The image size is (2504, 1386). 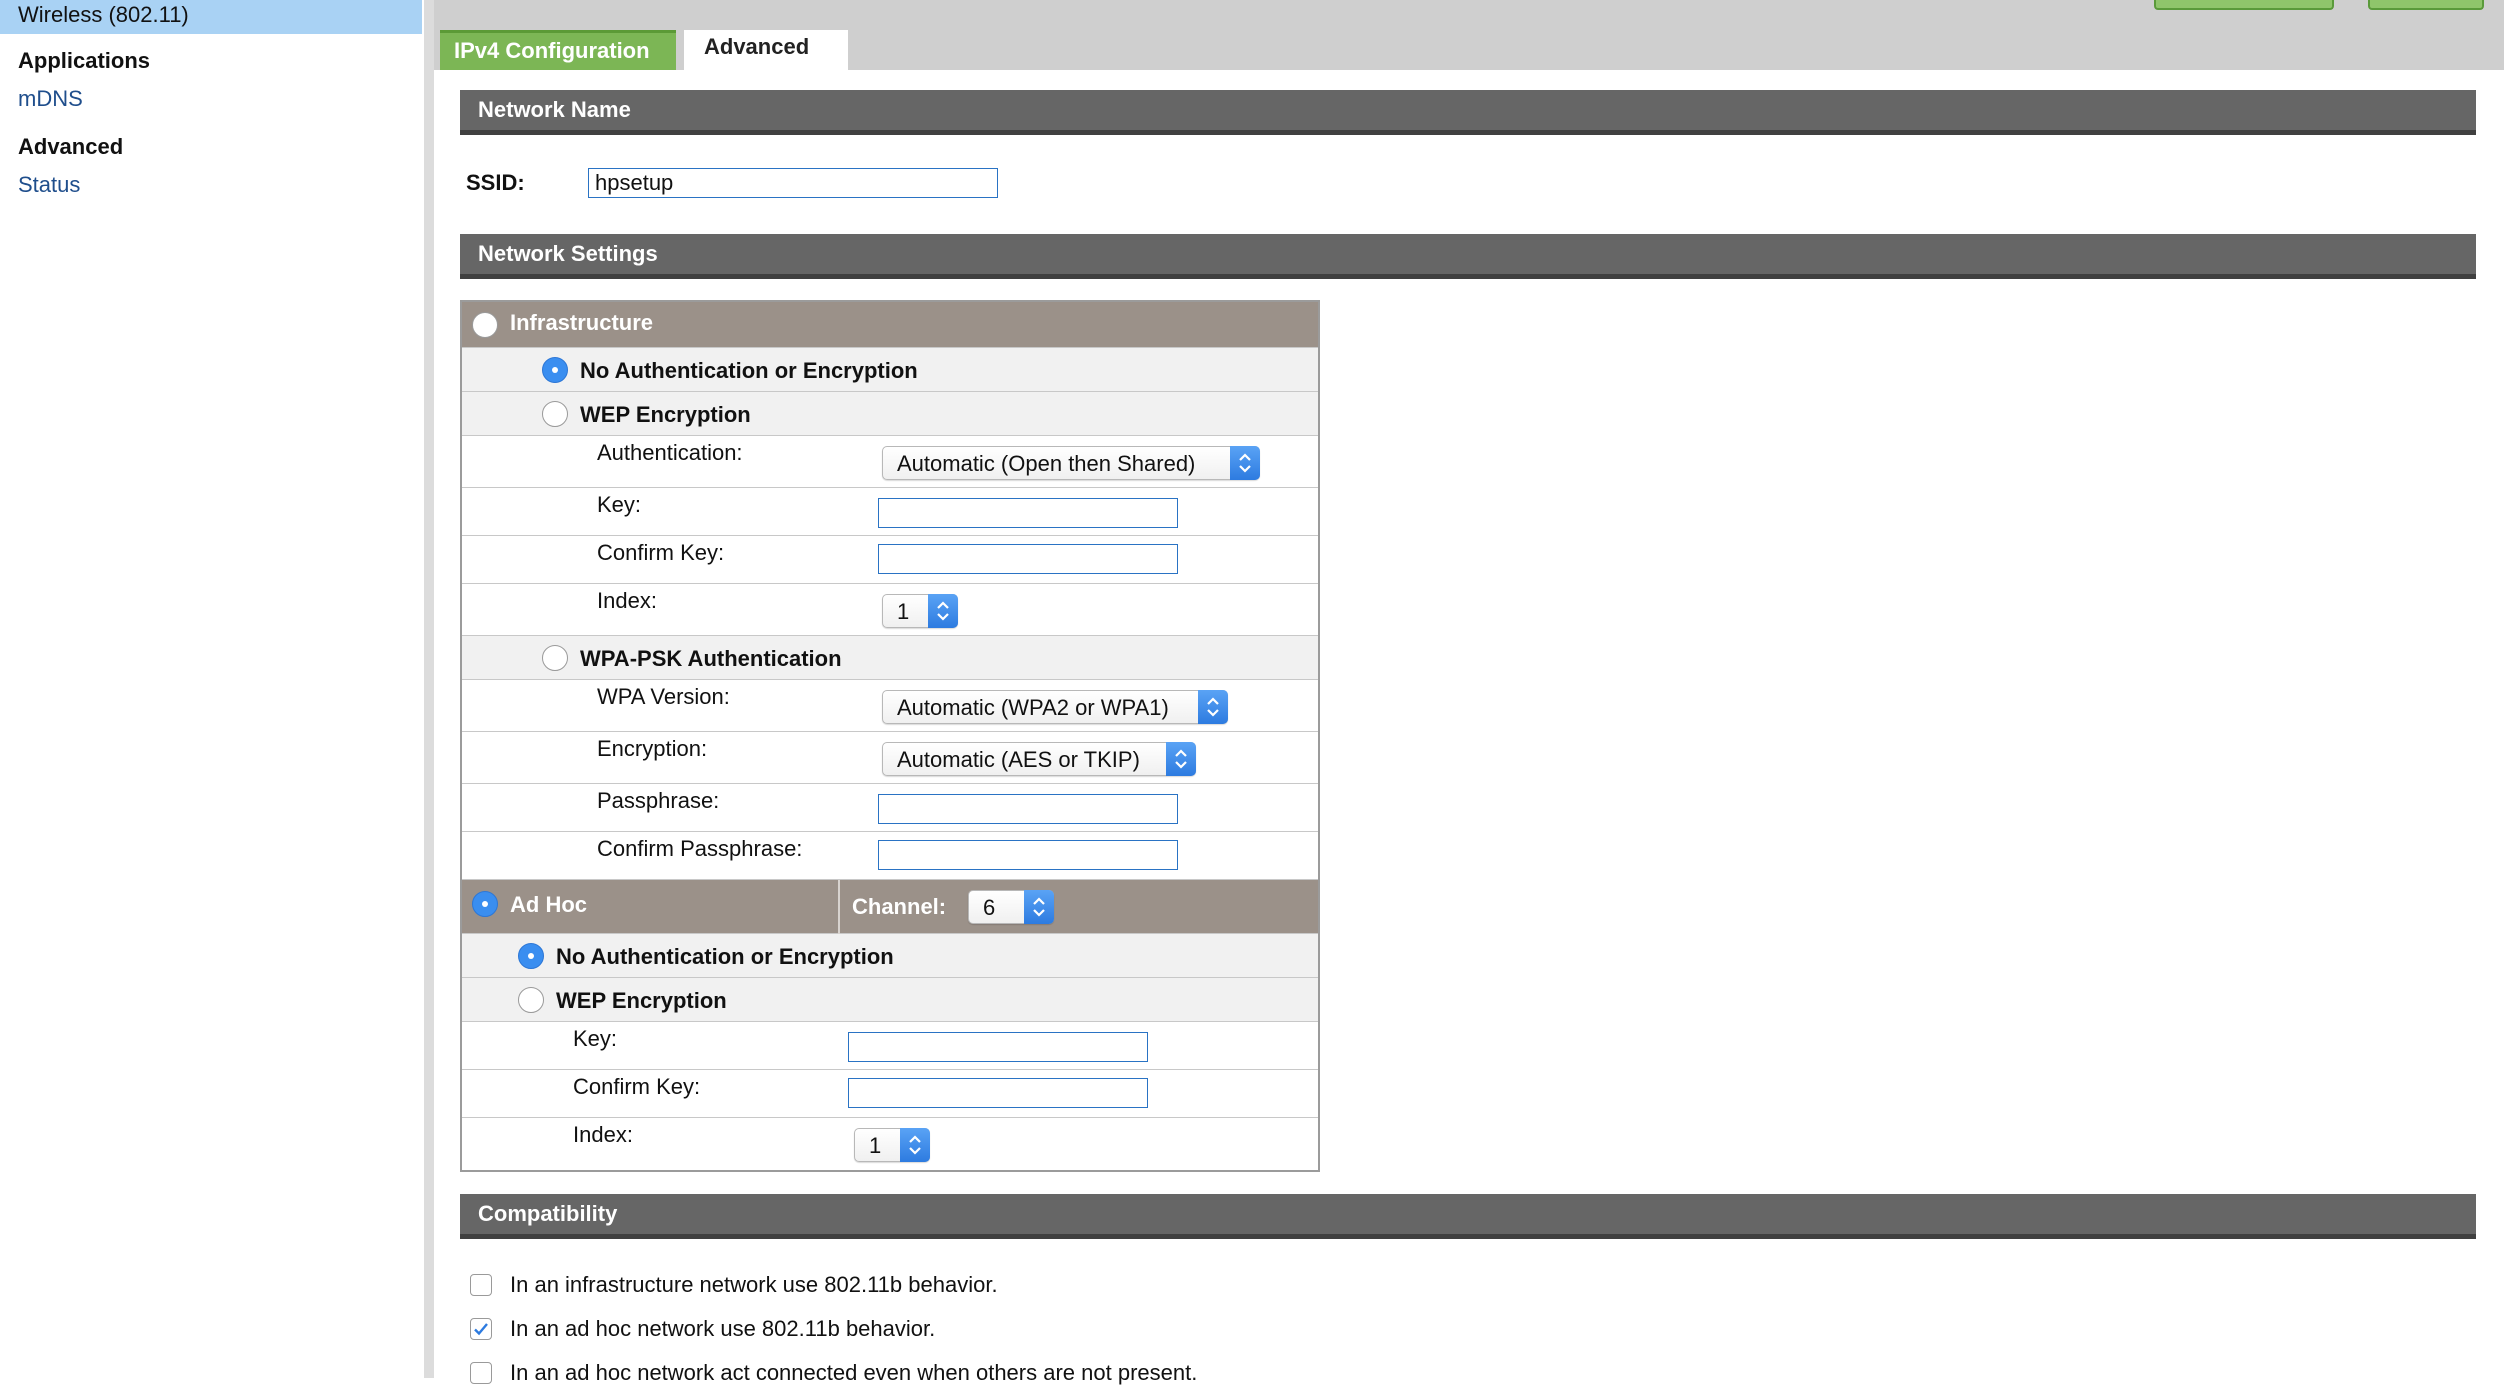 I want to click on tab-label: Advanced, so click(x=757, y=46).